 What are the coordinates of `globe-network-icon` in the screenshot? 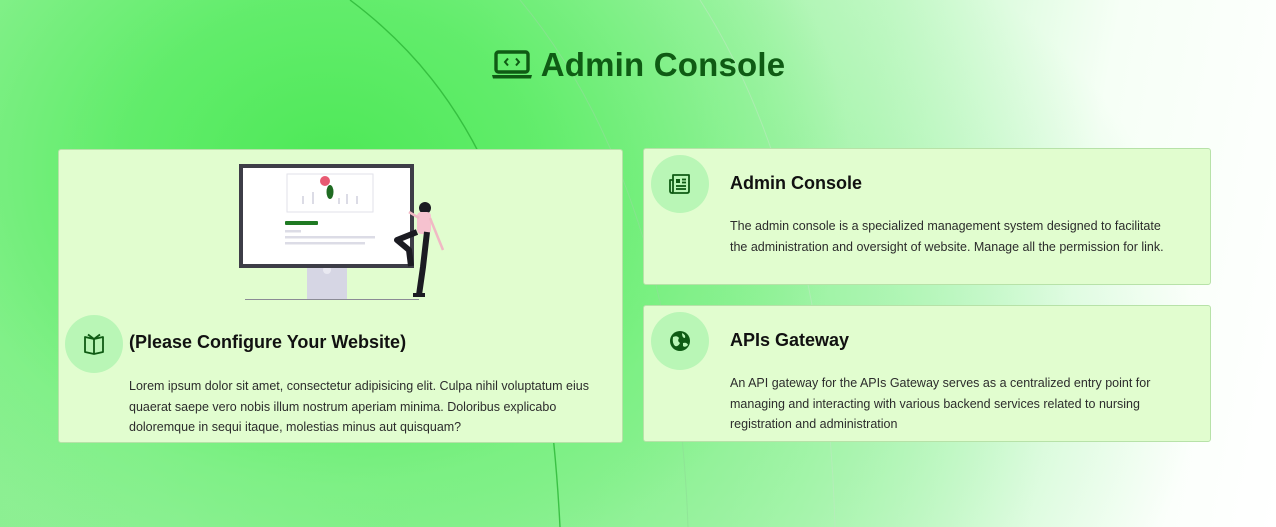 It's located at (680, 341).